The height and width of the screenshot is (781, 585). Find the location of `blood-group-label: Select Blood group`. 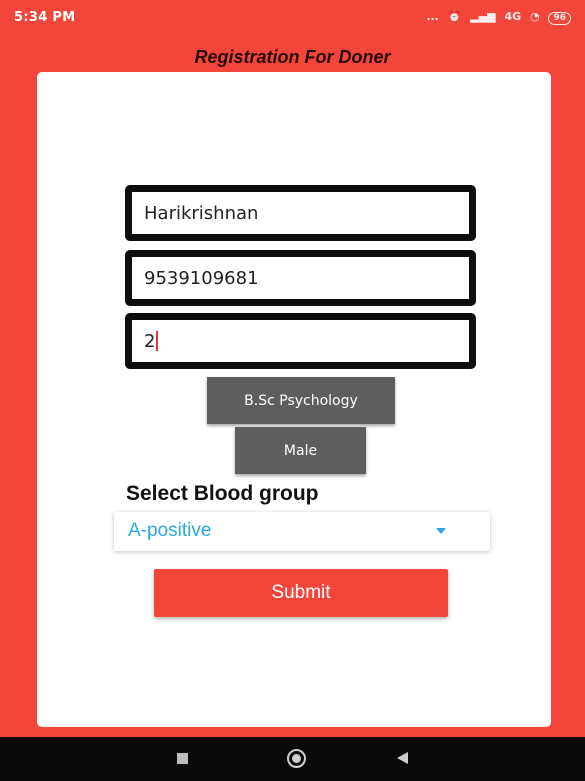

blood-group-label: Select Blood group is located at coordinates (222, 493).